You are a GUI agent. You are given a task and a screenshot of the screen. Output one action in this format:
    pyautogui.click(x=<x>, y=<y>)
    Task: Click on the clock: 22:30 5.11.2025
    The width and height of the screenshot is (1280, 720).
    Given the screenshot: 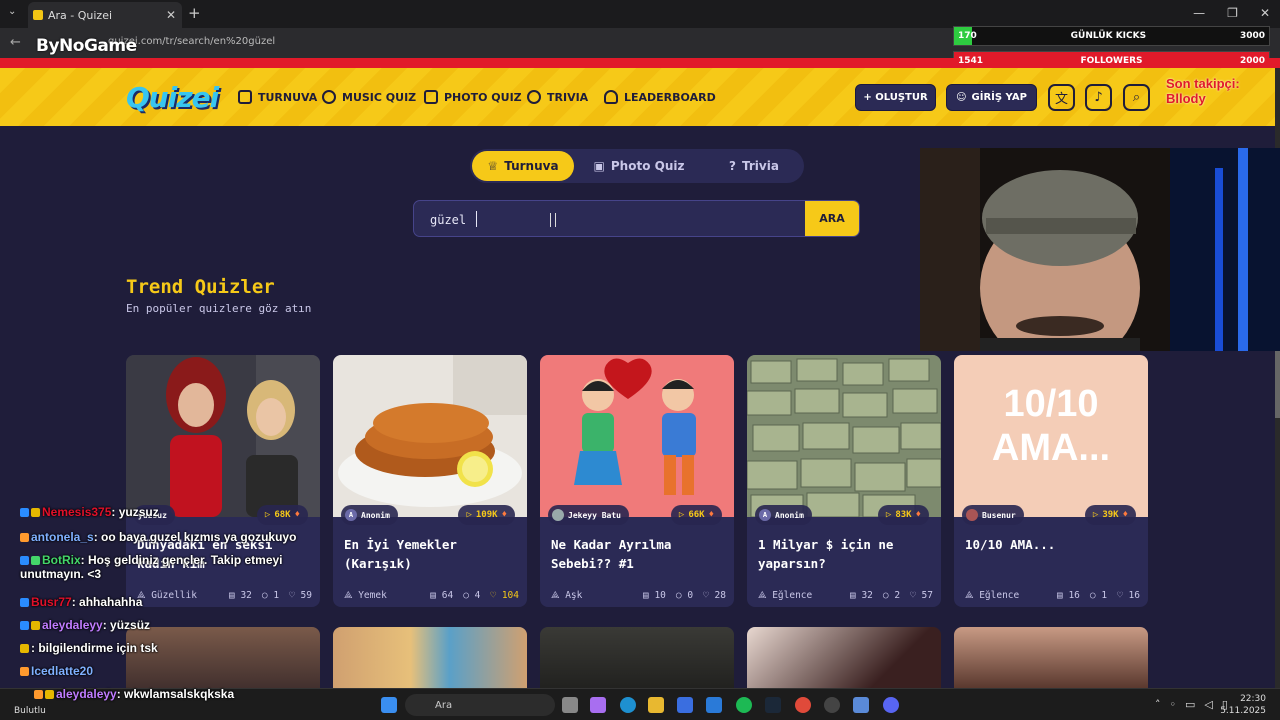 What is the action you would take?
    pyautogui.click(x=1243, y=705)
    